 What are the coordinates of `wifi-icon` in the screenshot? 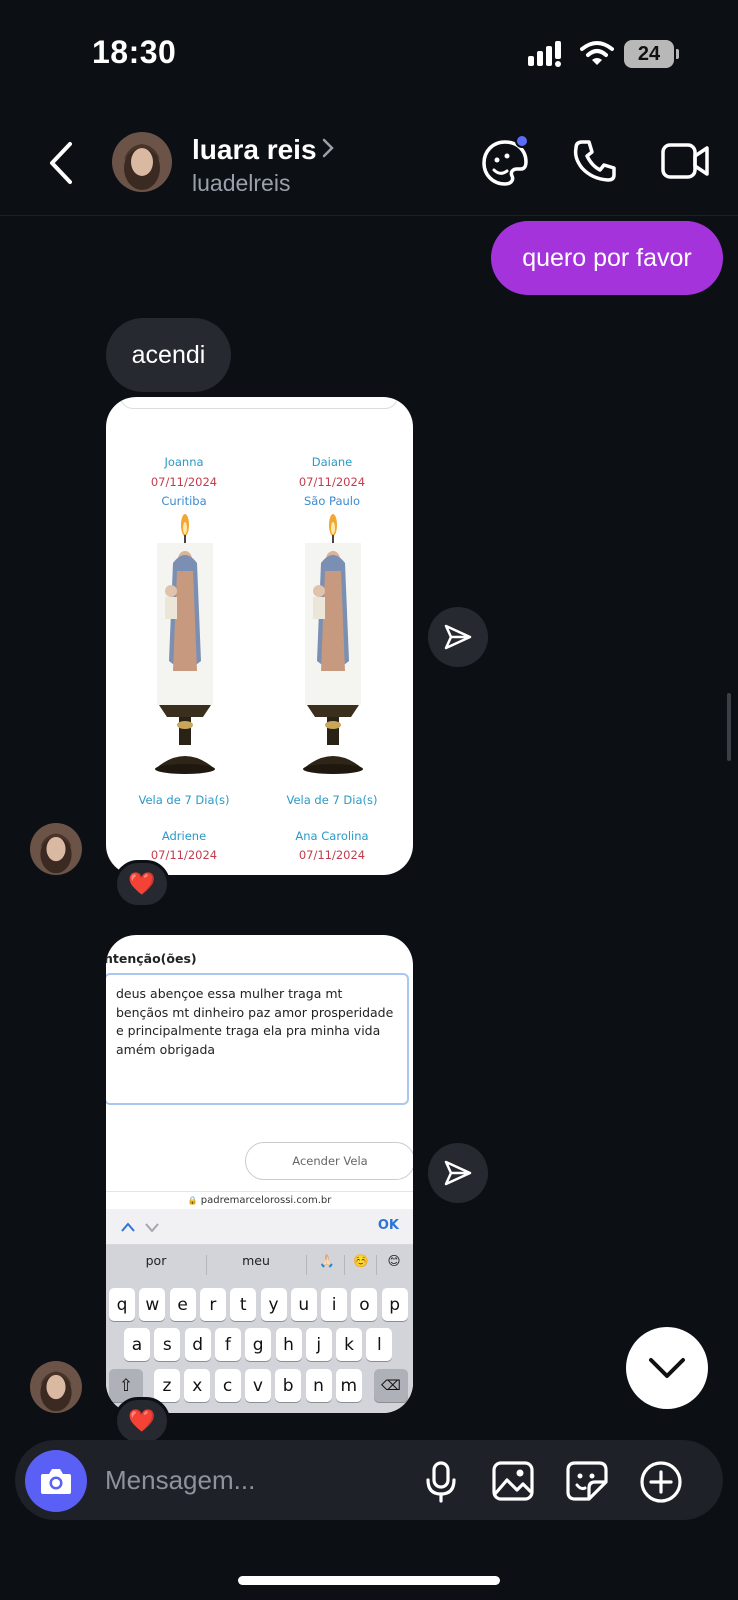 It's located at (597, 53).